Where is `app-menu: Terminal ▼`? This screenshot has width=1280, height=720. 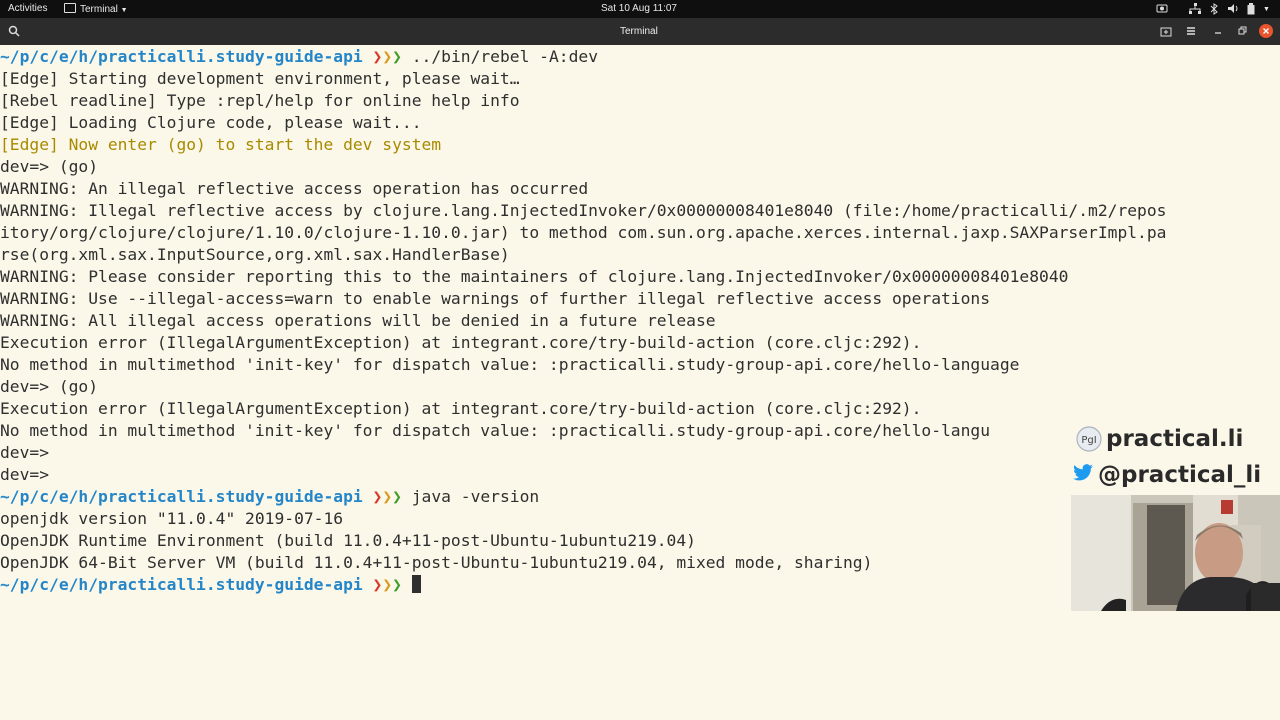
app-menu: Terminal ▼ is located at coordinates (96, 10).